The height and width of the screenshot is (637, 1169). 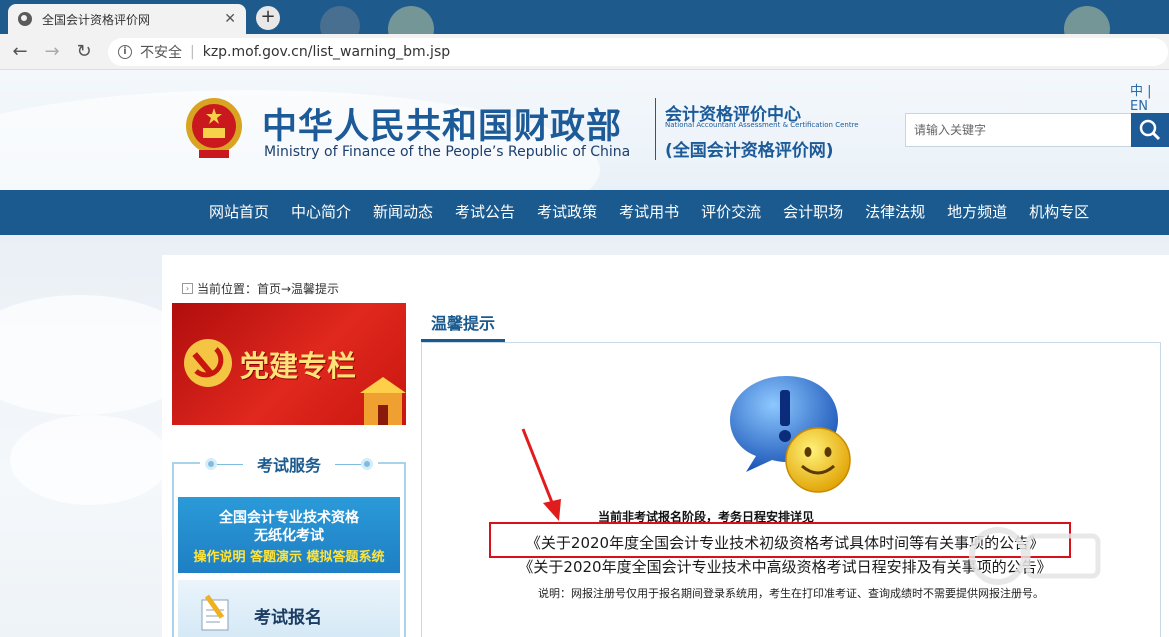 What do you see at coordinates (268, 288) in the screenshot?
I see `breadcrumb-text: 当前位置：首页→温馨提示` at bounding box center [268, 288].